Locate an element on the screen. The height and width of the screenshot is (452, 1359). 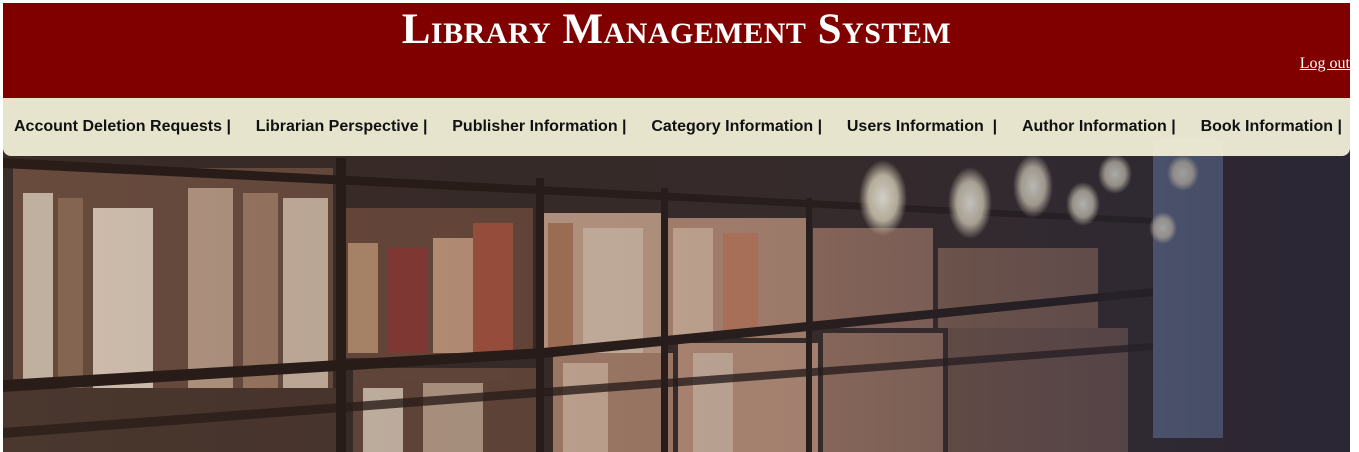
logout-link: Log out is located at coordinates (1325, 64).